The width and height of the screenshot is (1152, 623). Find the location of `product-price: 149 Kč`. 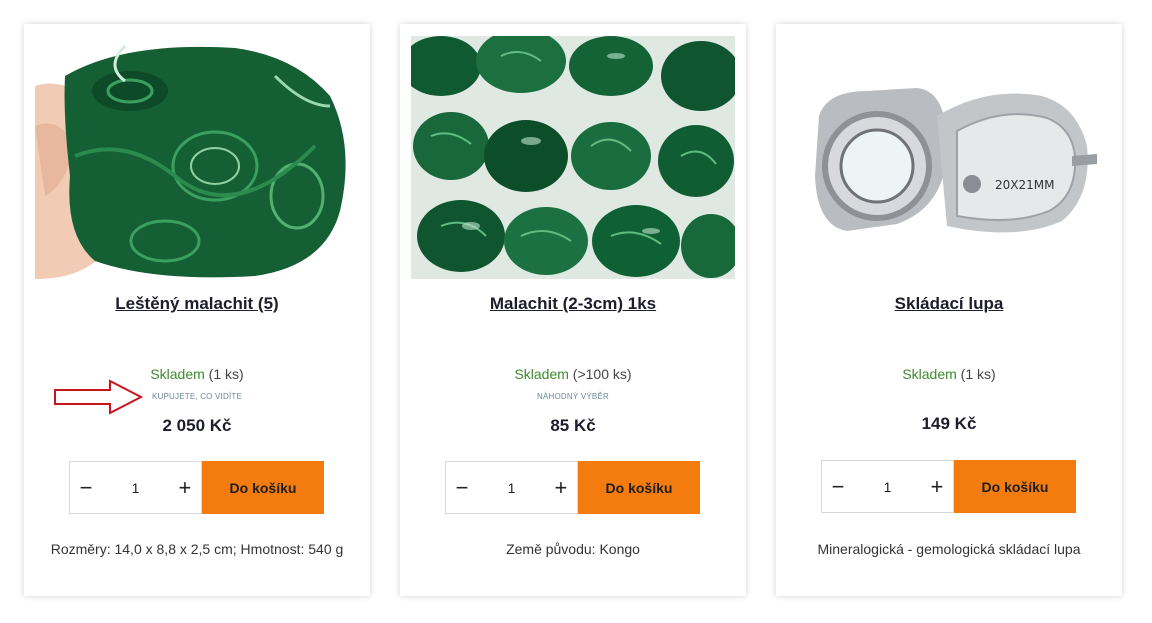

product-price: 149 Kč is located at coordinates (949, 423).